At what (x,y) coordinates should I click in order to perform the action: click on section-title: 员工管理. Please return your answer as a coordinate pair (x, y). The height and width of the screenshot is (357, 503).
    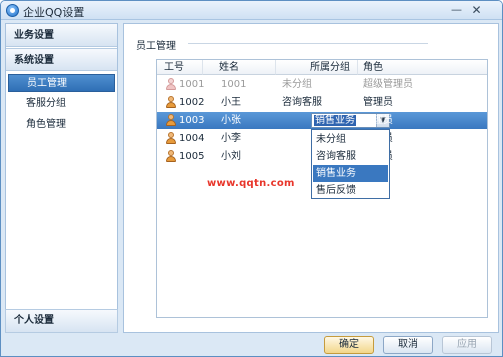
    Looking at the image, I should click on (158, 44).